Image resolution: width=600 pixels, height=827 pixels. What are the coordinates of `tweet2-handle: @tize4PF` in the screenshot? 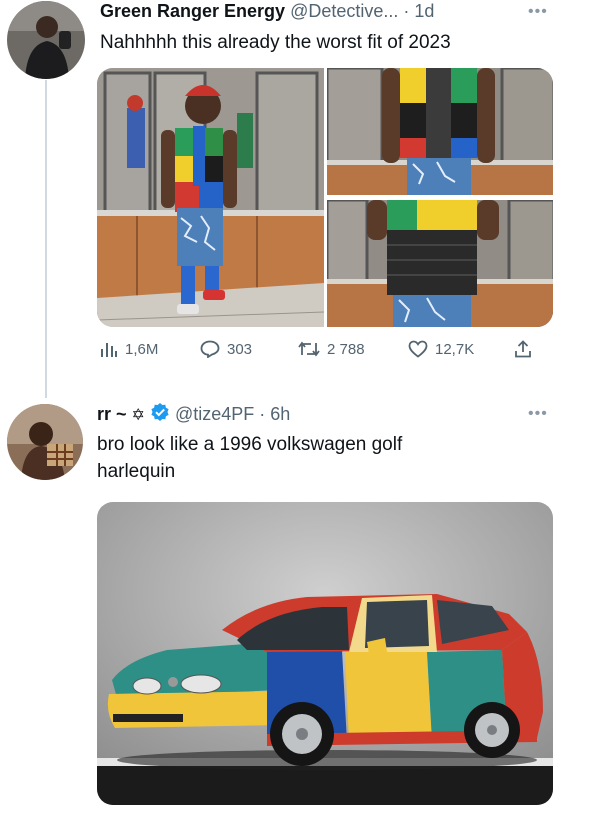 It's located at (214, 414).